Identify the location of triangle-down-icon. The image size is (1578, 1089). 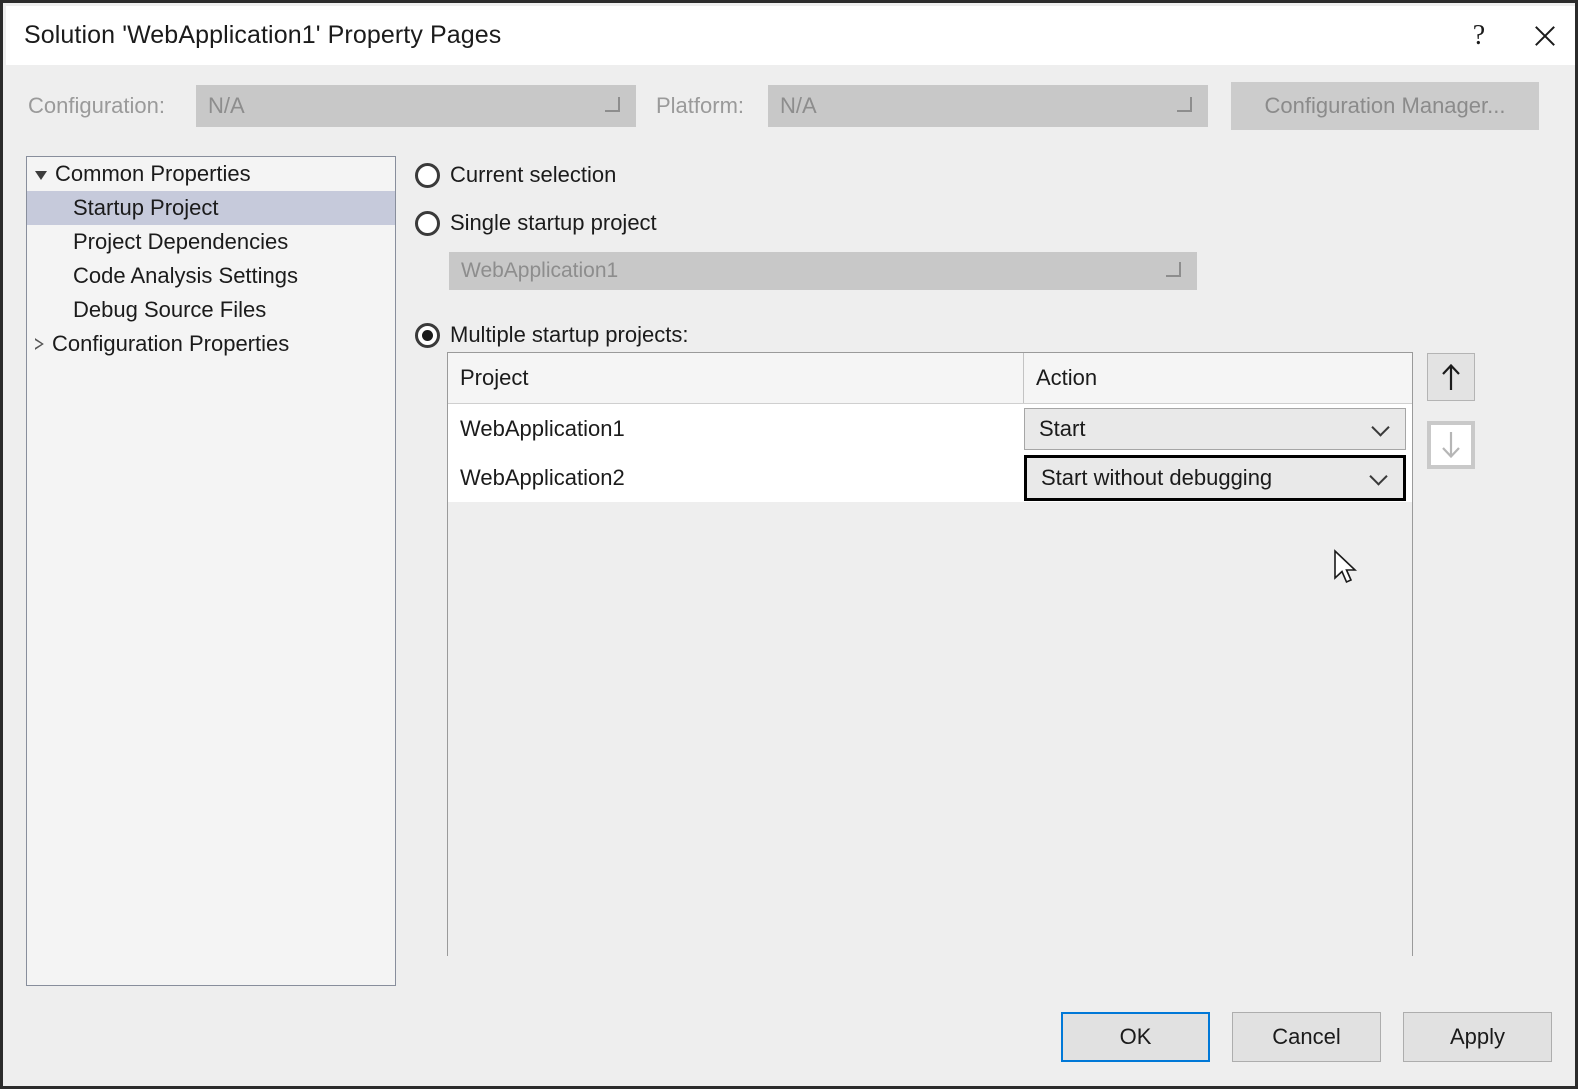
(41, 175).